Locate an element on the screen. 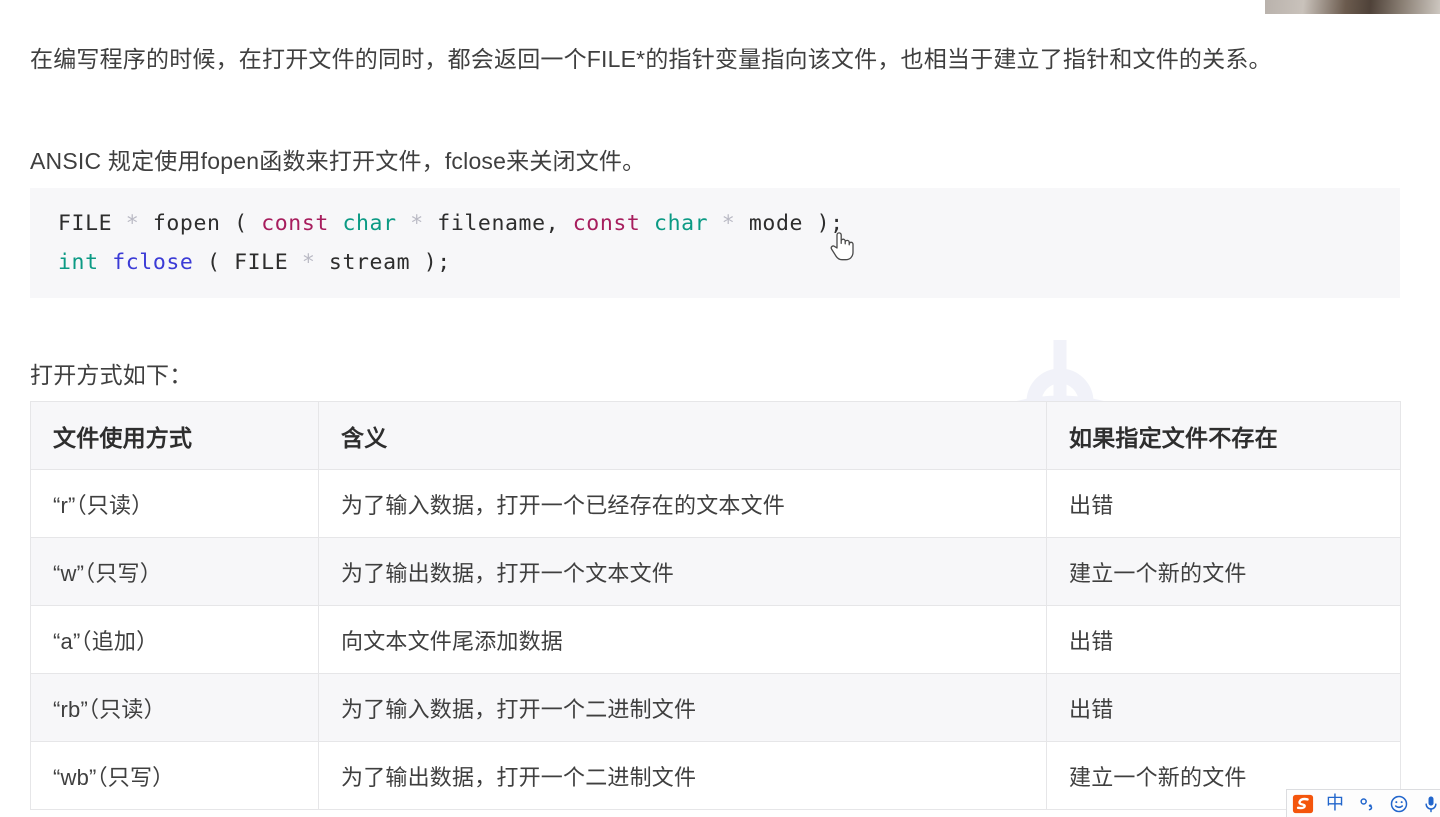 This screenshot has width=1440, height=817. code-line-fclose: int fclose ( FILE * stream ); is located at coordinates (729, 262).